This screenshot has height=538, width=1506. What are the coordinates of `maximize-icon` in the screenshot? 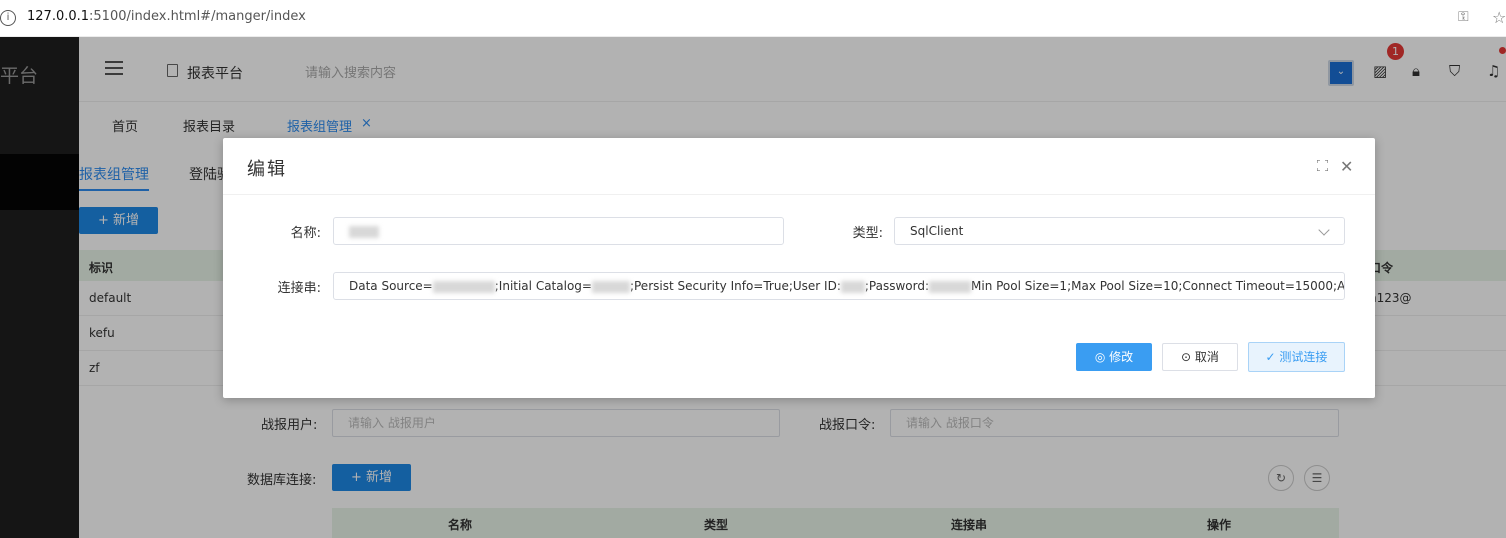 It's located at (1322, 165).